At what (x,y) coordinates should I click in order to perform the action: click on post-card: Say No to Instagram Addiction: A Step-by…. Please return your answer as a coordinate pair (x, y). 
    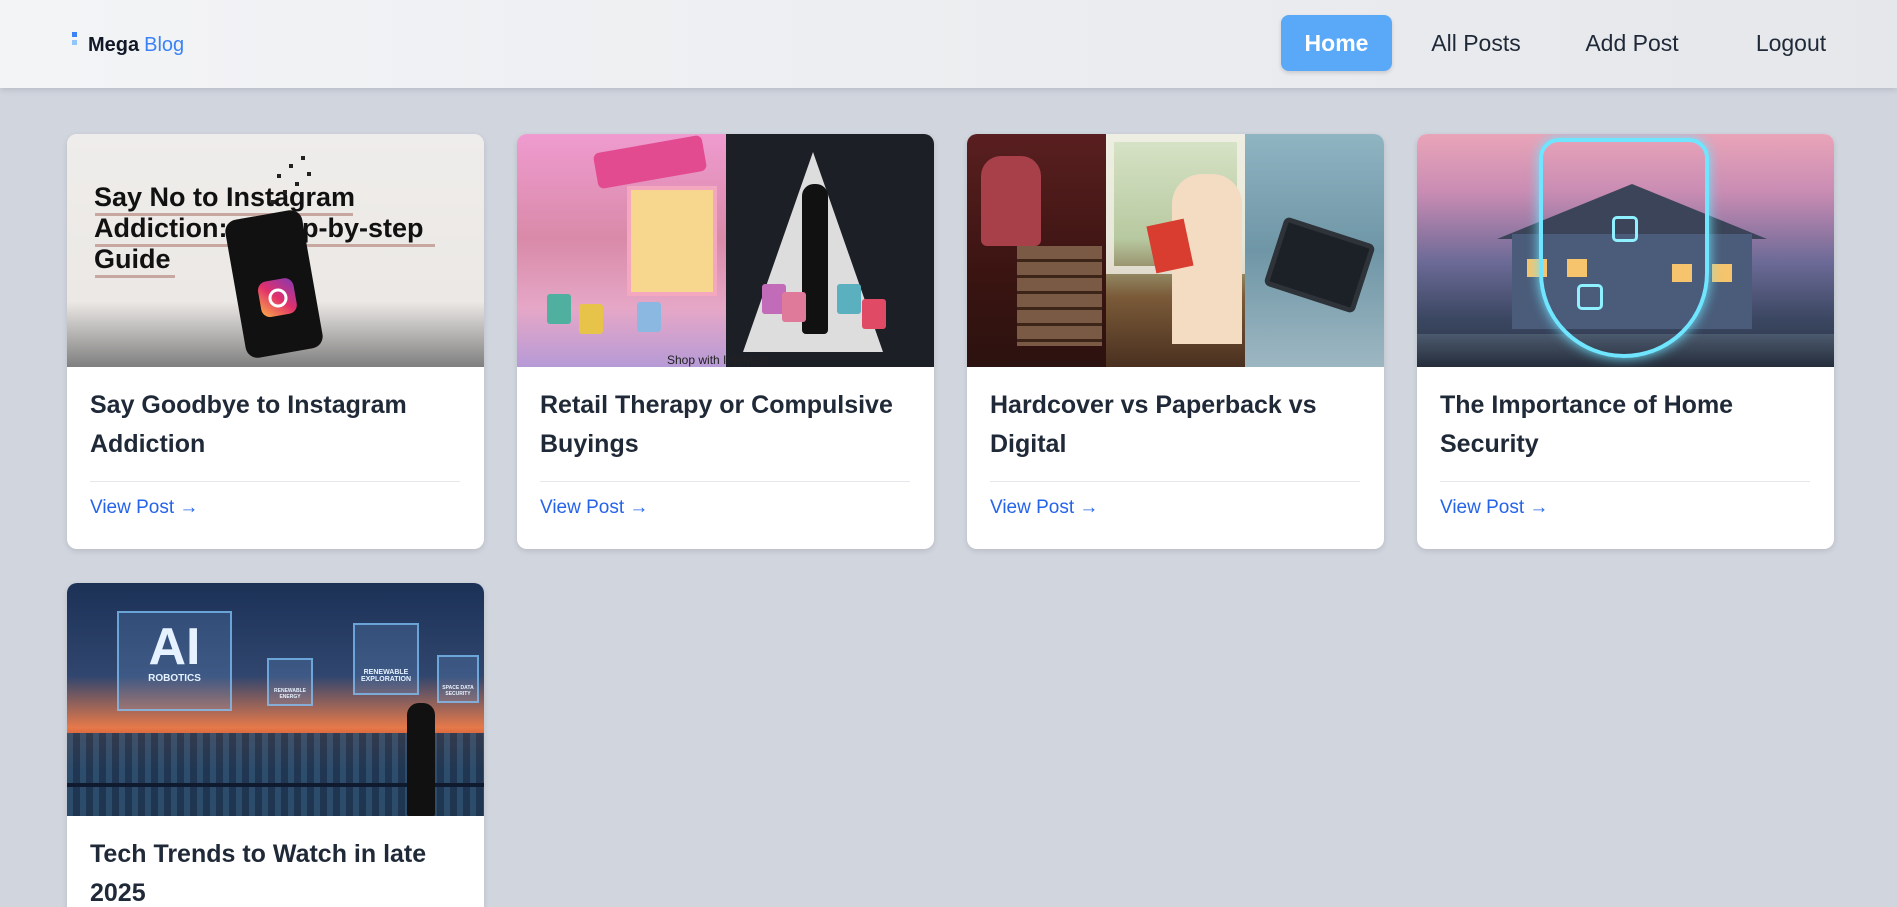
    Looking at the image, I should click on (275, 341).